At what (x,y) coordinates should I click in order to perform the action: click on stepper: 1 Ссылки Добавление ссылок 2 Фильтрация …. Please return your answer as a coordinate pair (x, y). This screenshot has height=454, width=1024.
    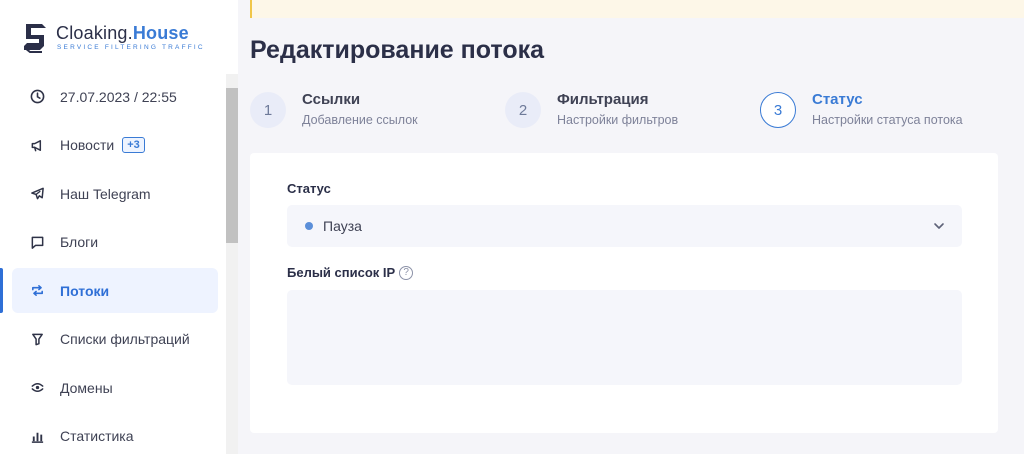
    Looking at the image, I should click on (637, 110).